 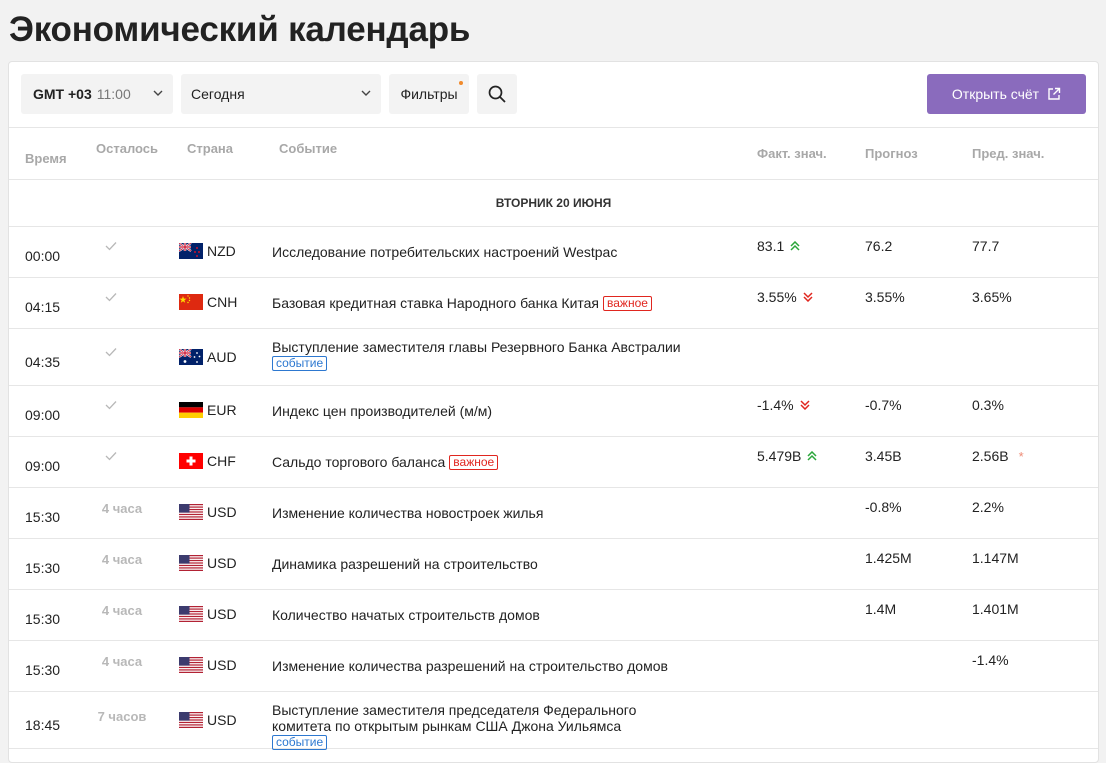 I want to click on actual-value-text: 5.479B, so click(x=779, y=456).